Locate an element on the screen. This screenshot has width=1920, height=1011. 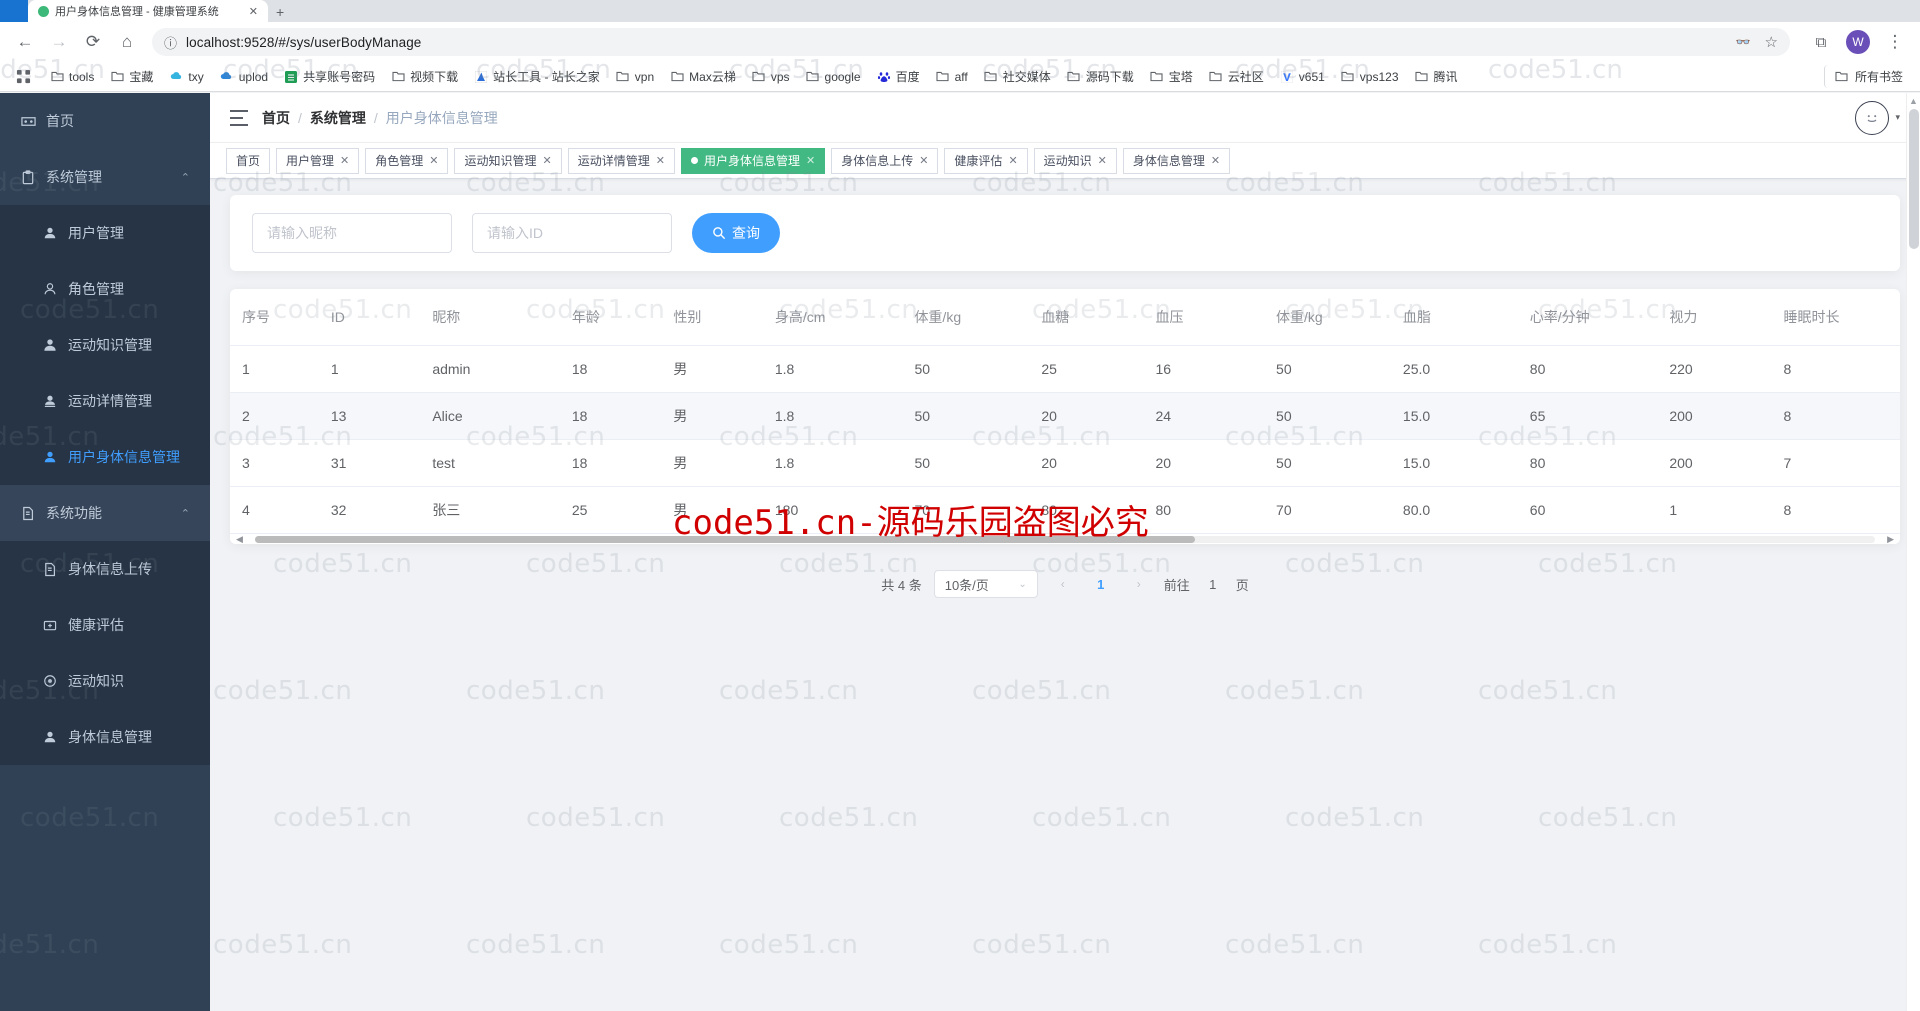
sidebar-item-7: 系统功能 ⌃ is located at coordinates (105, 513).